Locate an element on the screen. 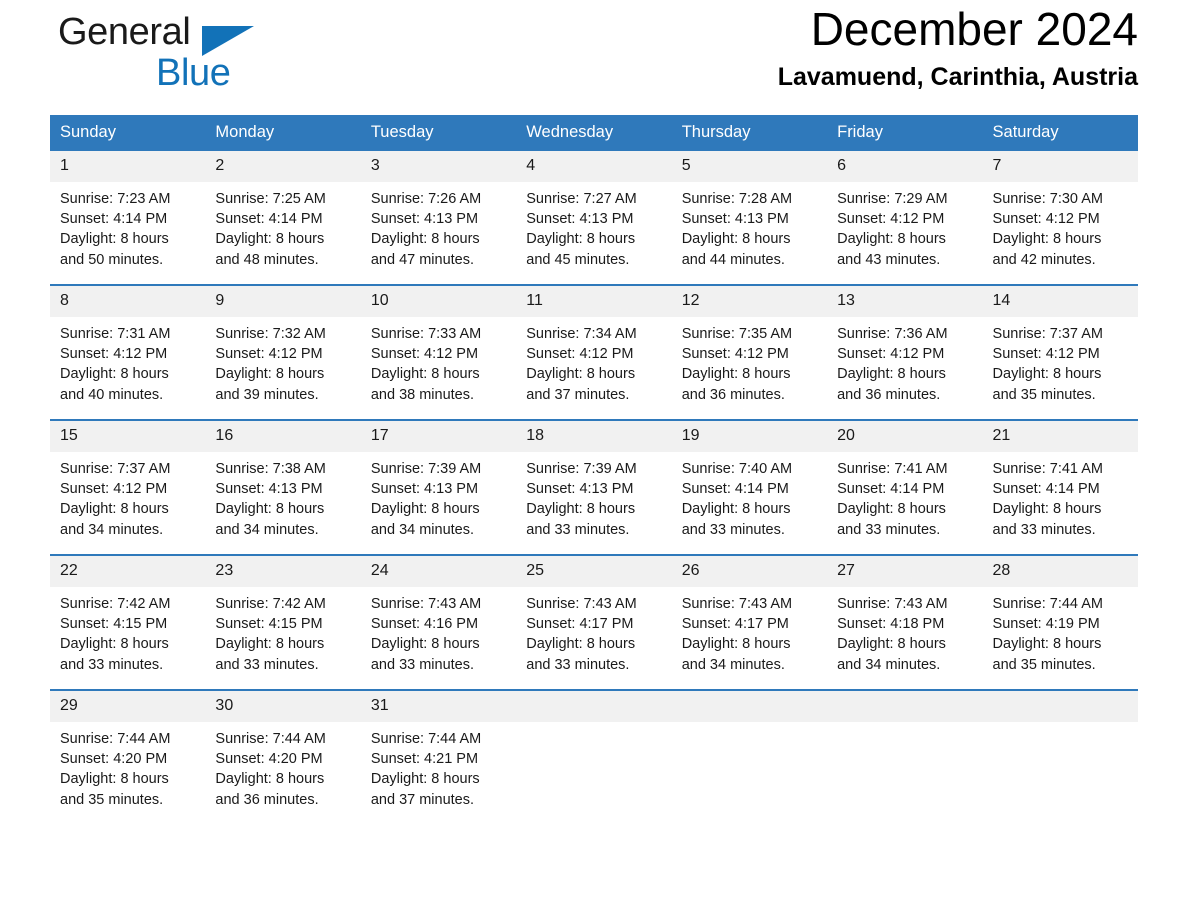 The image size is (1188, 918). daylight-text-line2: and 39 minutes. is located at coordinates (267, 394).